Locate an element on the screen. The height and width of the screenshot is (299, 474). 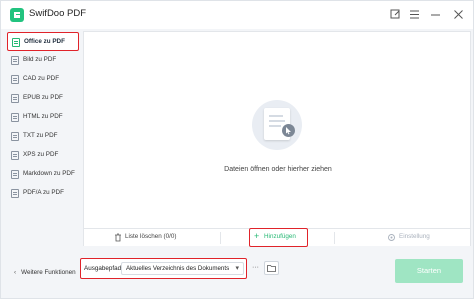
cad-document-icon is located at coordinates (15, 79).